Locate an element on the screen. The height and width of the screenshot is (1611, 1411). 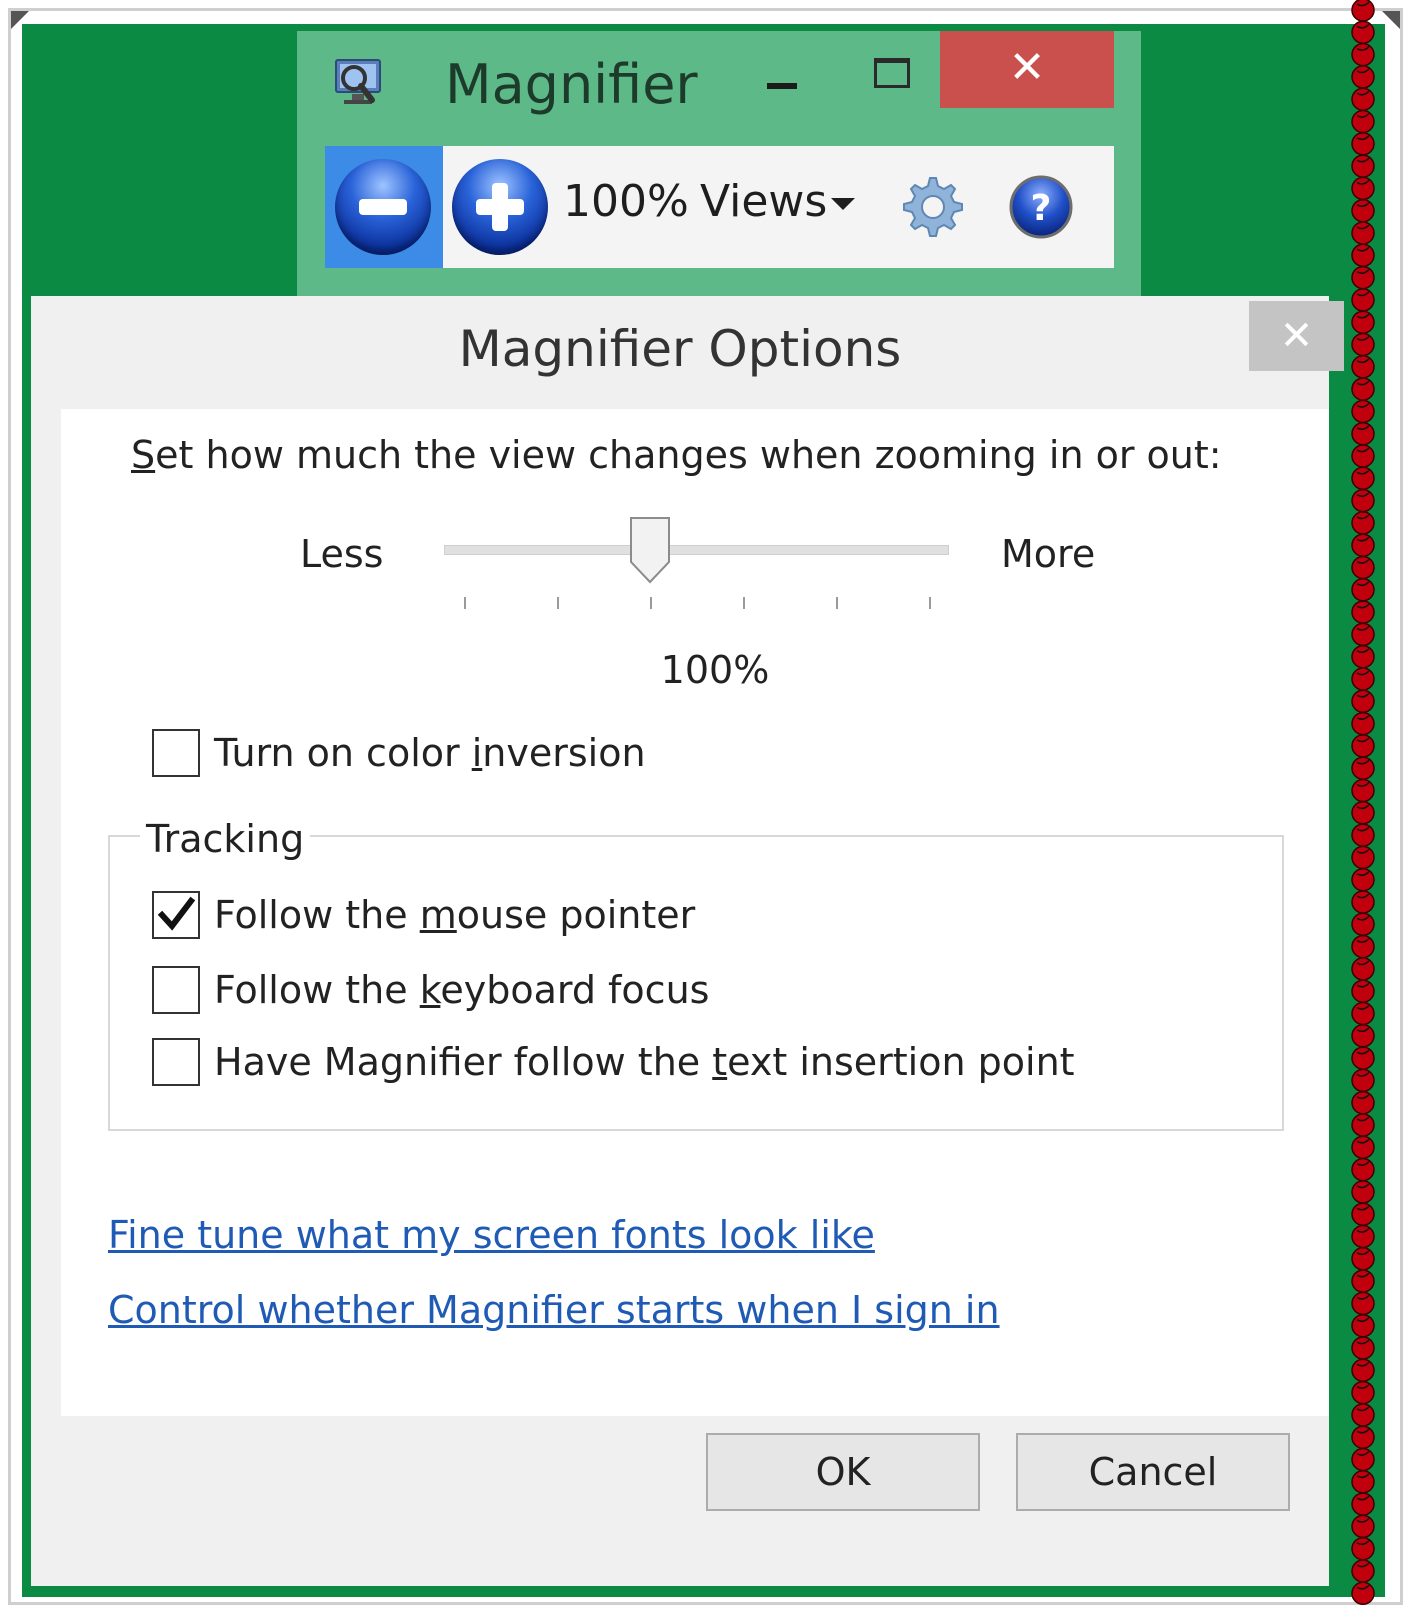
help-icon: ? is located at coordinates (1041, 207).